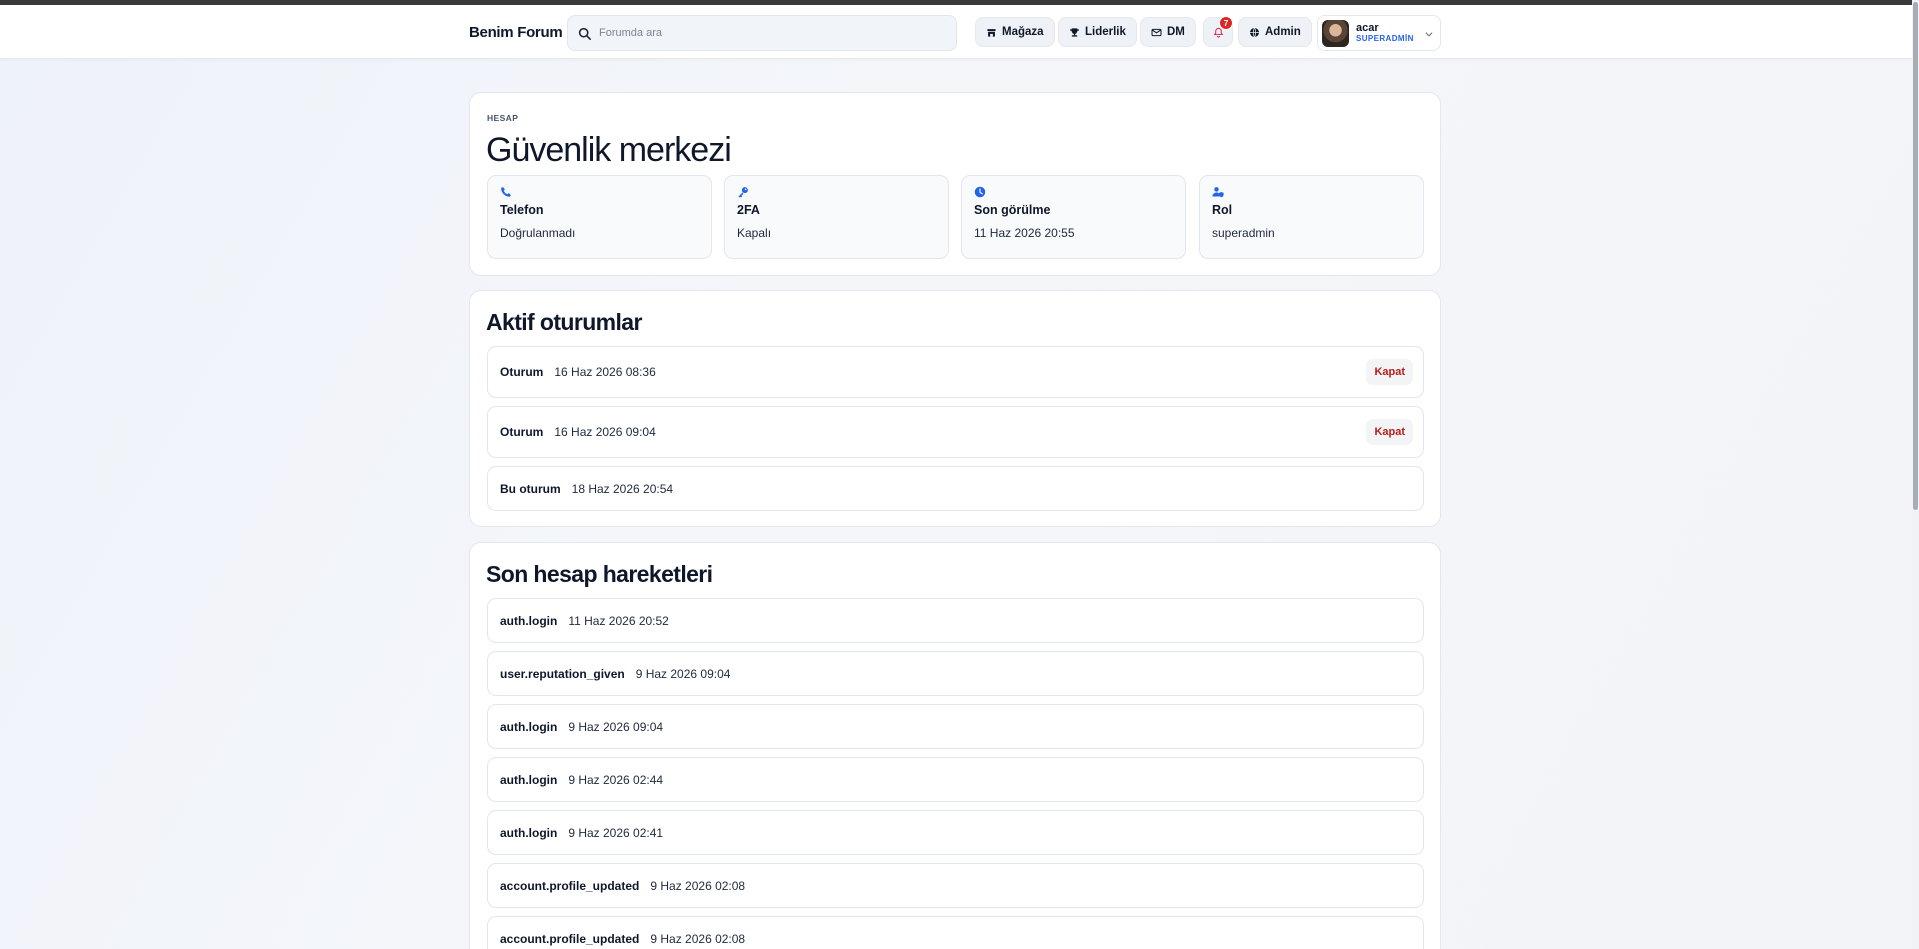 The width and height of the screenshot is (1919, 949). I want to click on session-label: Bu oturum, so click(530, 488).